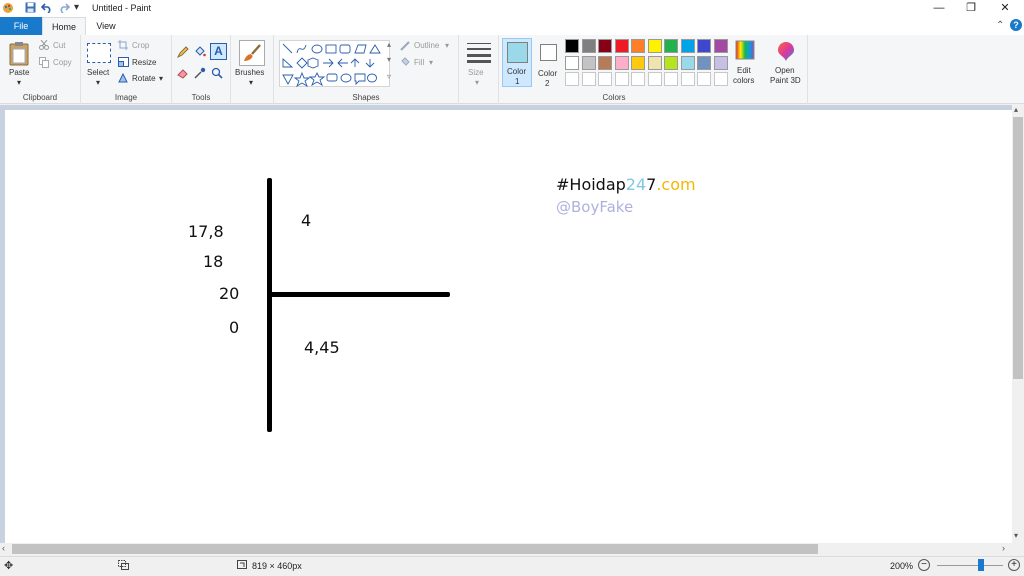 The image size is (1024, 576). I want to click on zoom-slider-thumb, so click(981, 565).